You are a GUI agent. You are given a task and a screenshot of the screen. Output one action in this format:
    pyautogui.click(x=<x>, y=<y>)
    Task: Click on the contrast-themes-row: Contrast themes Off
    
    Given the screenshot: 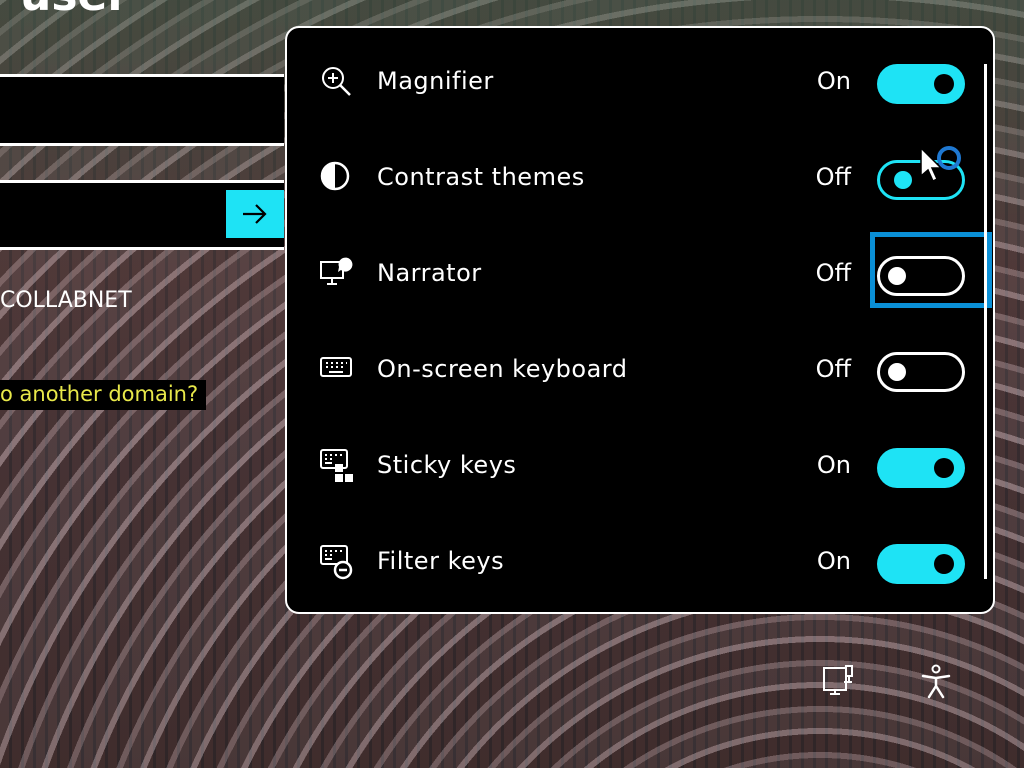 What is the action you would take?
    pyautogui.click(x=640, y=178)
    